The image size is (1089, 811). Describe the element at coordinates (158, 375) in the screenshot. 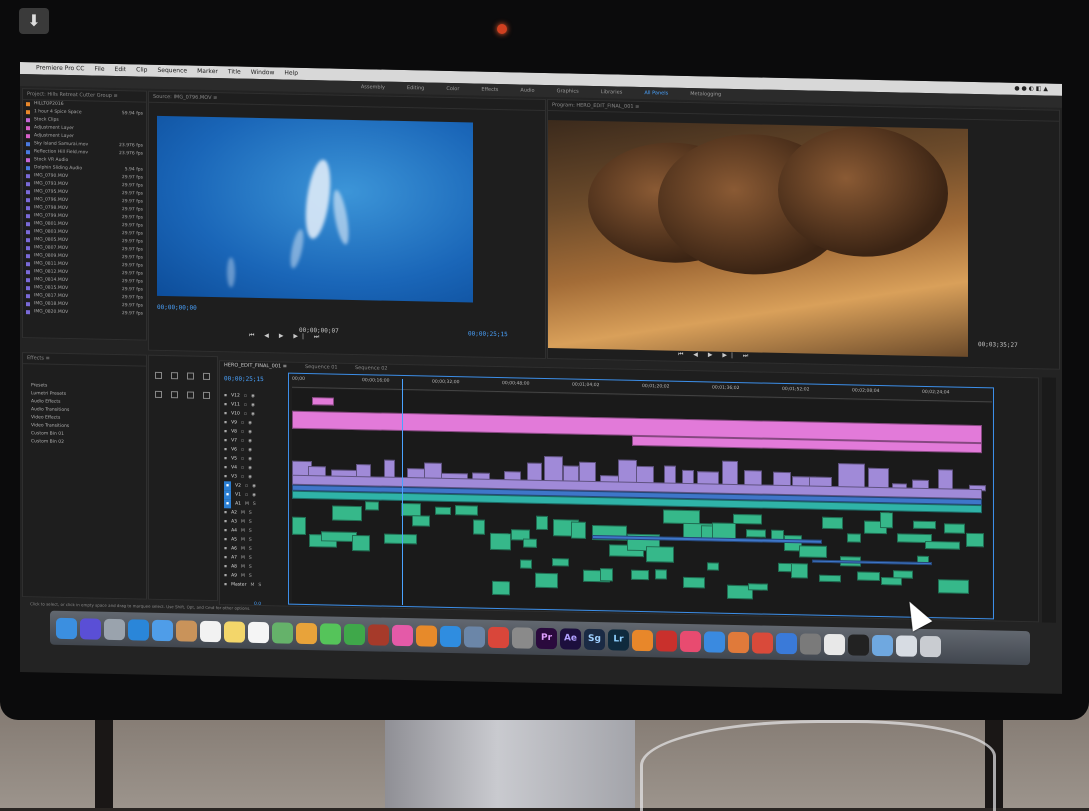

I see `selection-tool-icon` at that location.